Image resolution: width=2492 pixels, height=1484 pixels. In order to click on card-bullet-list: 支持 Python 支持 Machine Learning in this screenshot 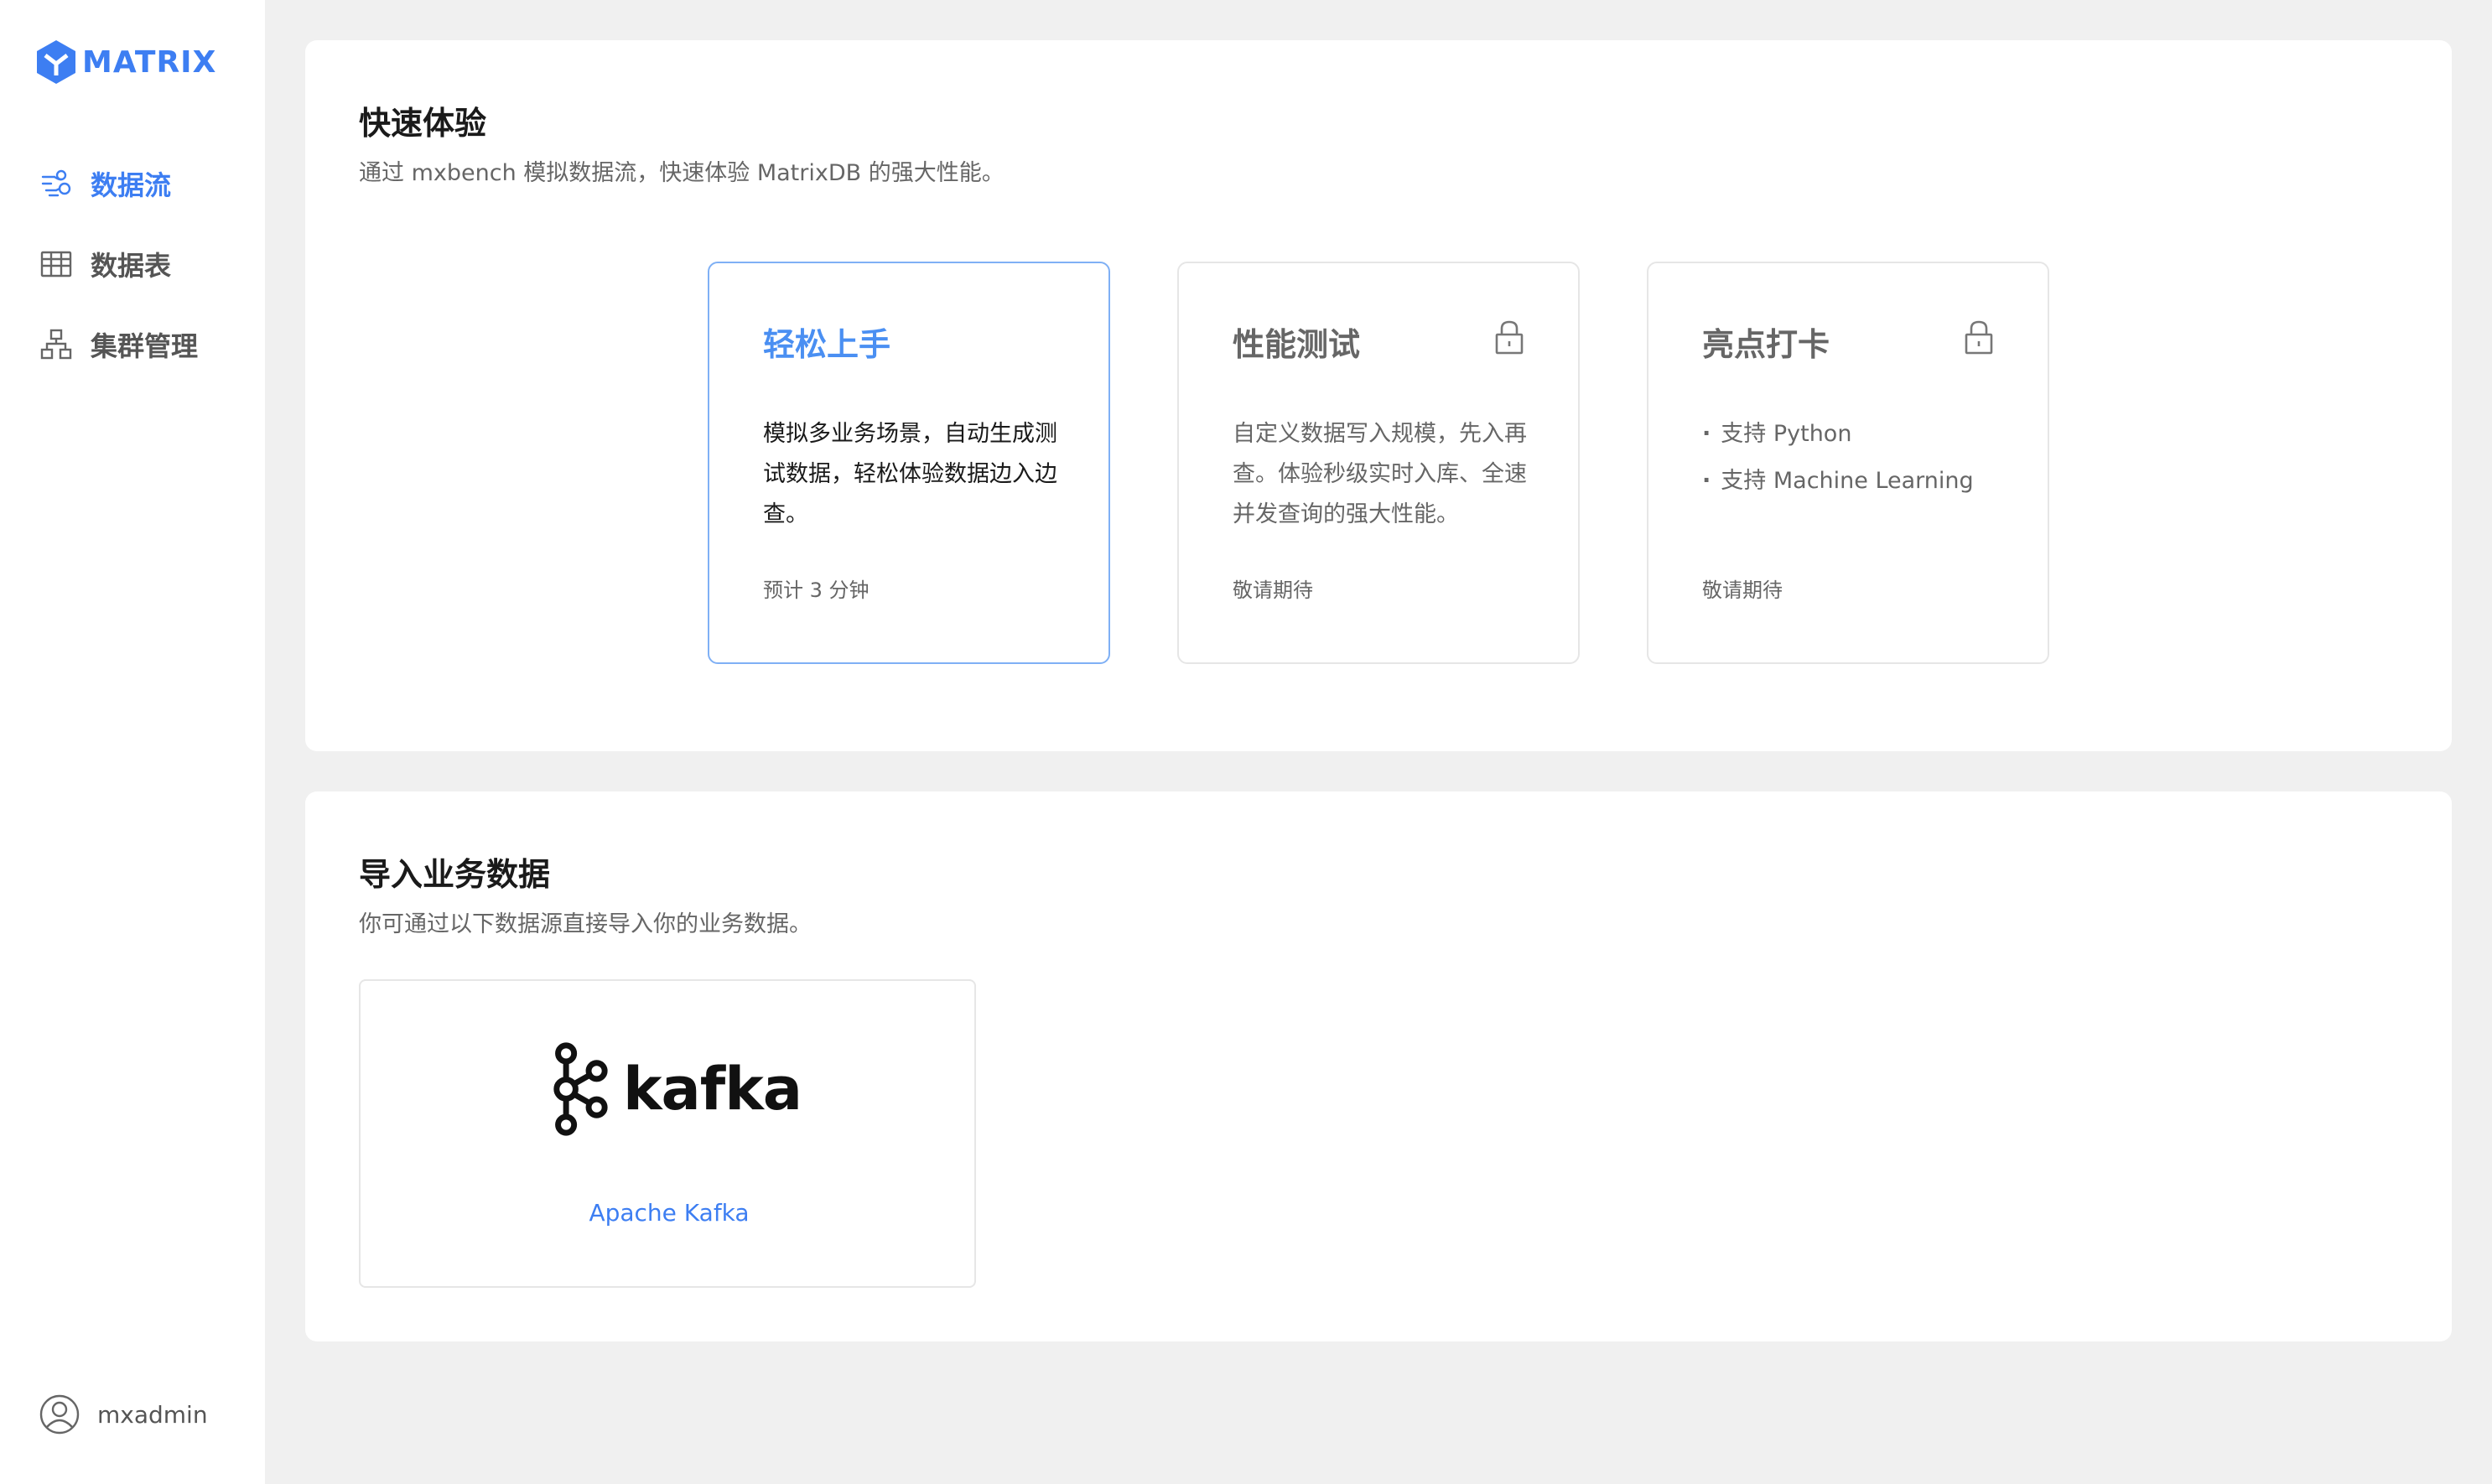, I will do `click(1838, 458)`.